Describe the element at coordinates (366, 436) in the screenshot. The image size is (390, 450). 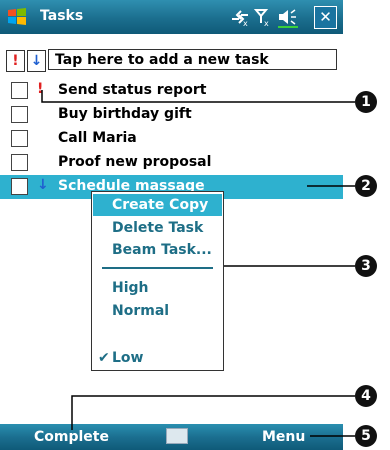
I see `callout-5: 5` at that location.